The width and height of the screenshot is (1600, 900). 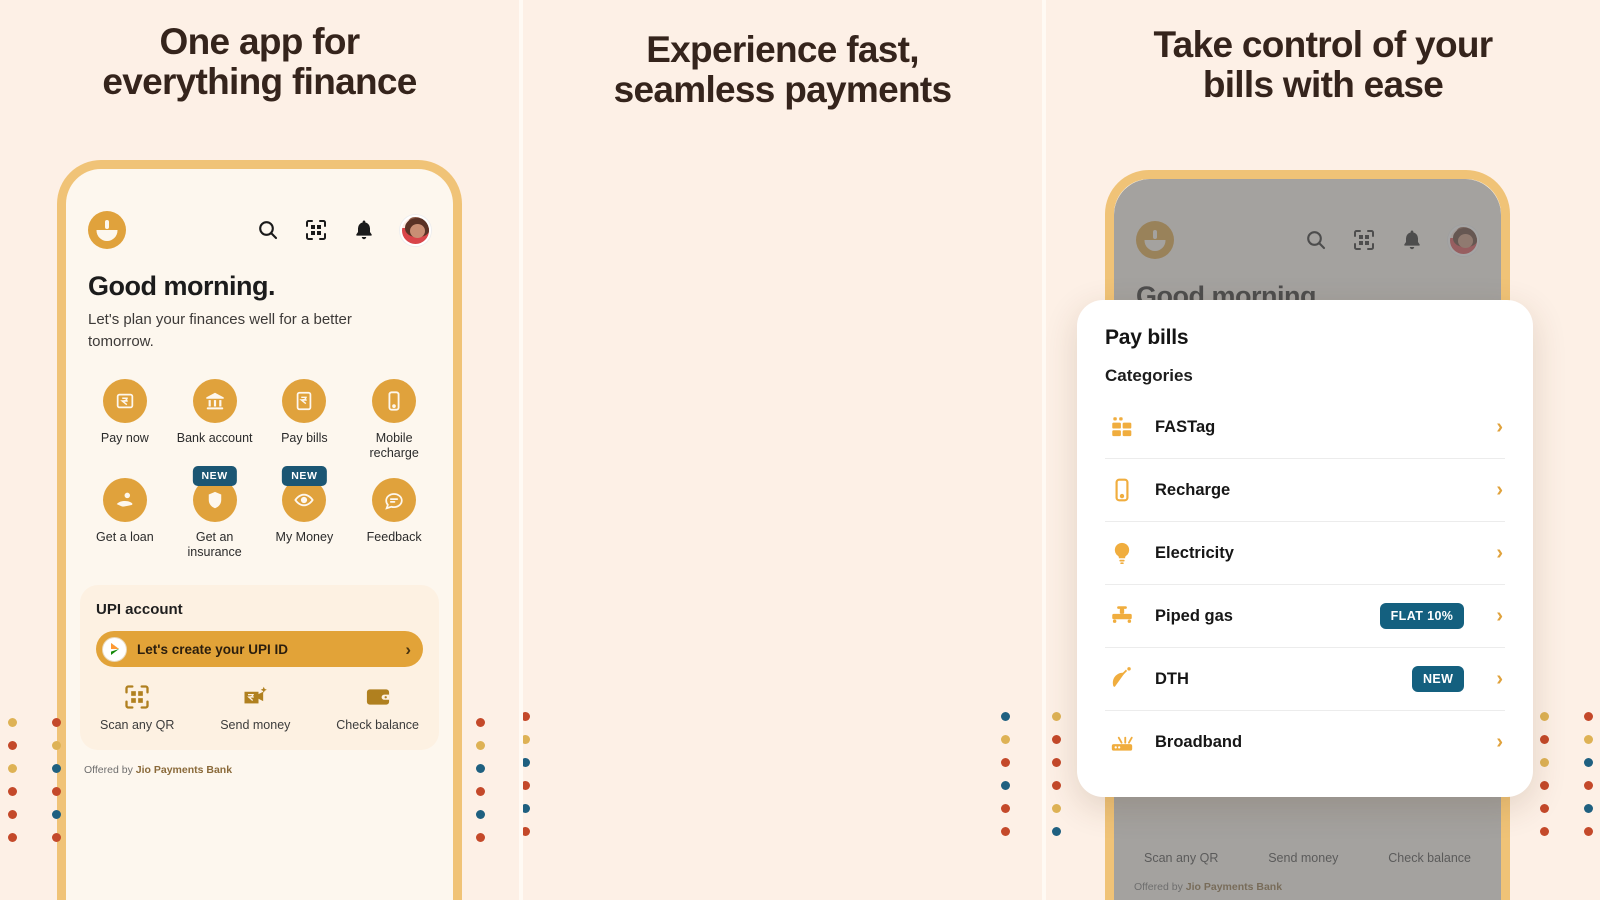 I want to click on upi-action-scan-any-qr: Scan any QR, so click(x=137, y=707).